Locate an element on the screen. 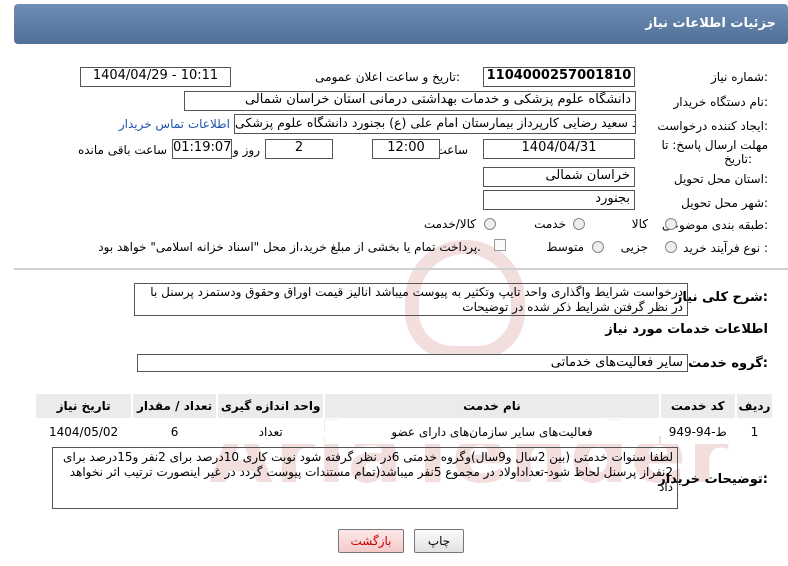 The image size is (788, 566). need-number-label: شماره نیاز: is located at coordinates (739, 77).